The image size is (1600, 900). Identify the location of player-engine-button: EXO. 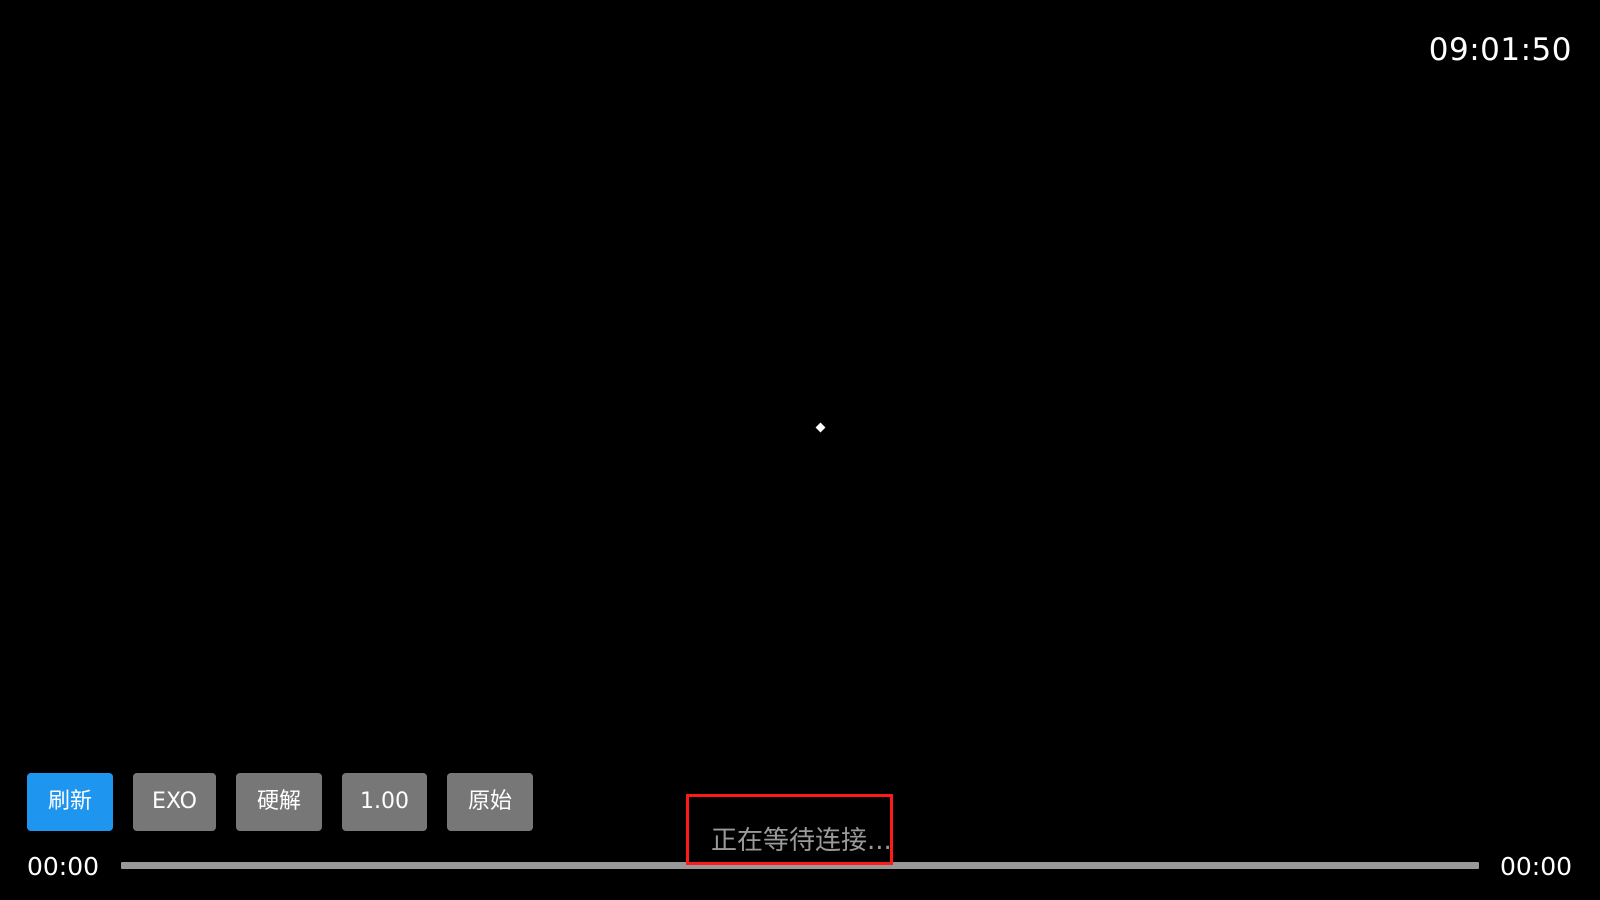
(174, 802).